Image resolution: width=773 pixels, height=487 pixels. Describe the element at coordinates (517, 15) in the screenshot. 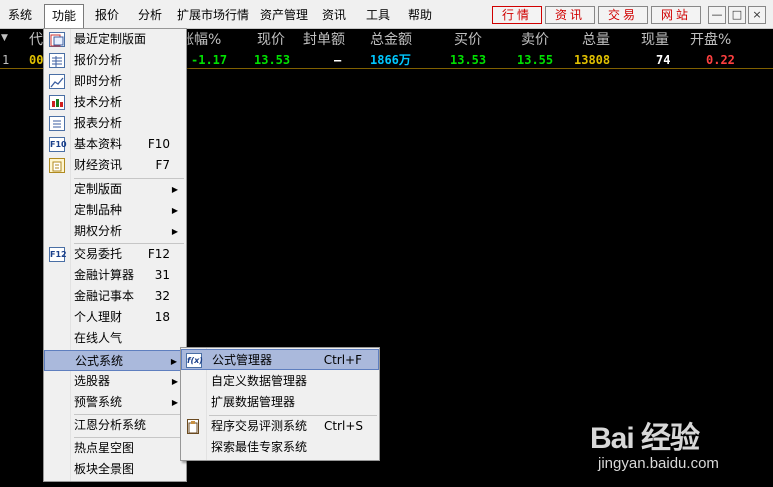

I see `quick-button-market: 行情` at that location.